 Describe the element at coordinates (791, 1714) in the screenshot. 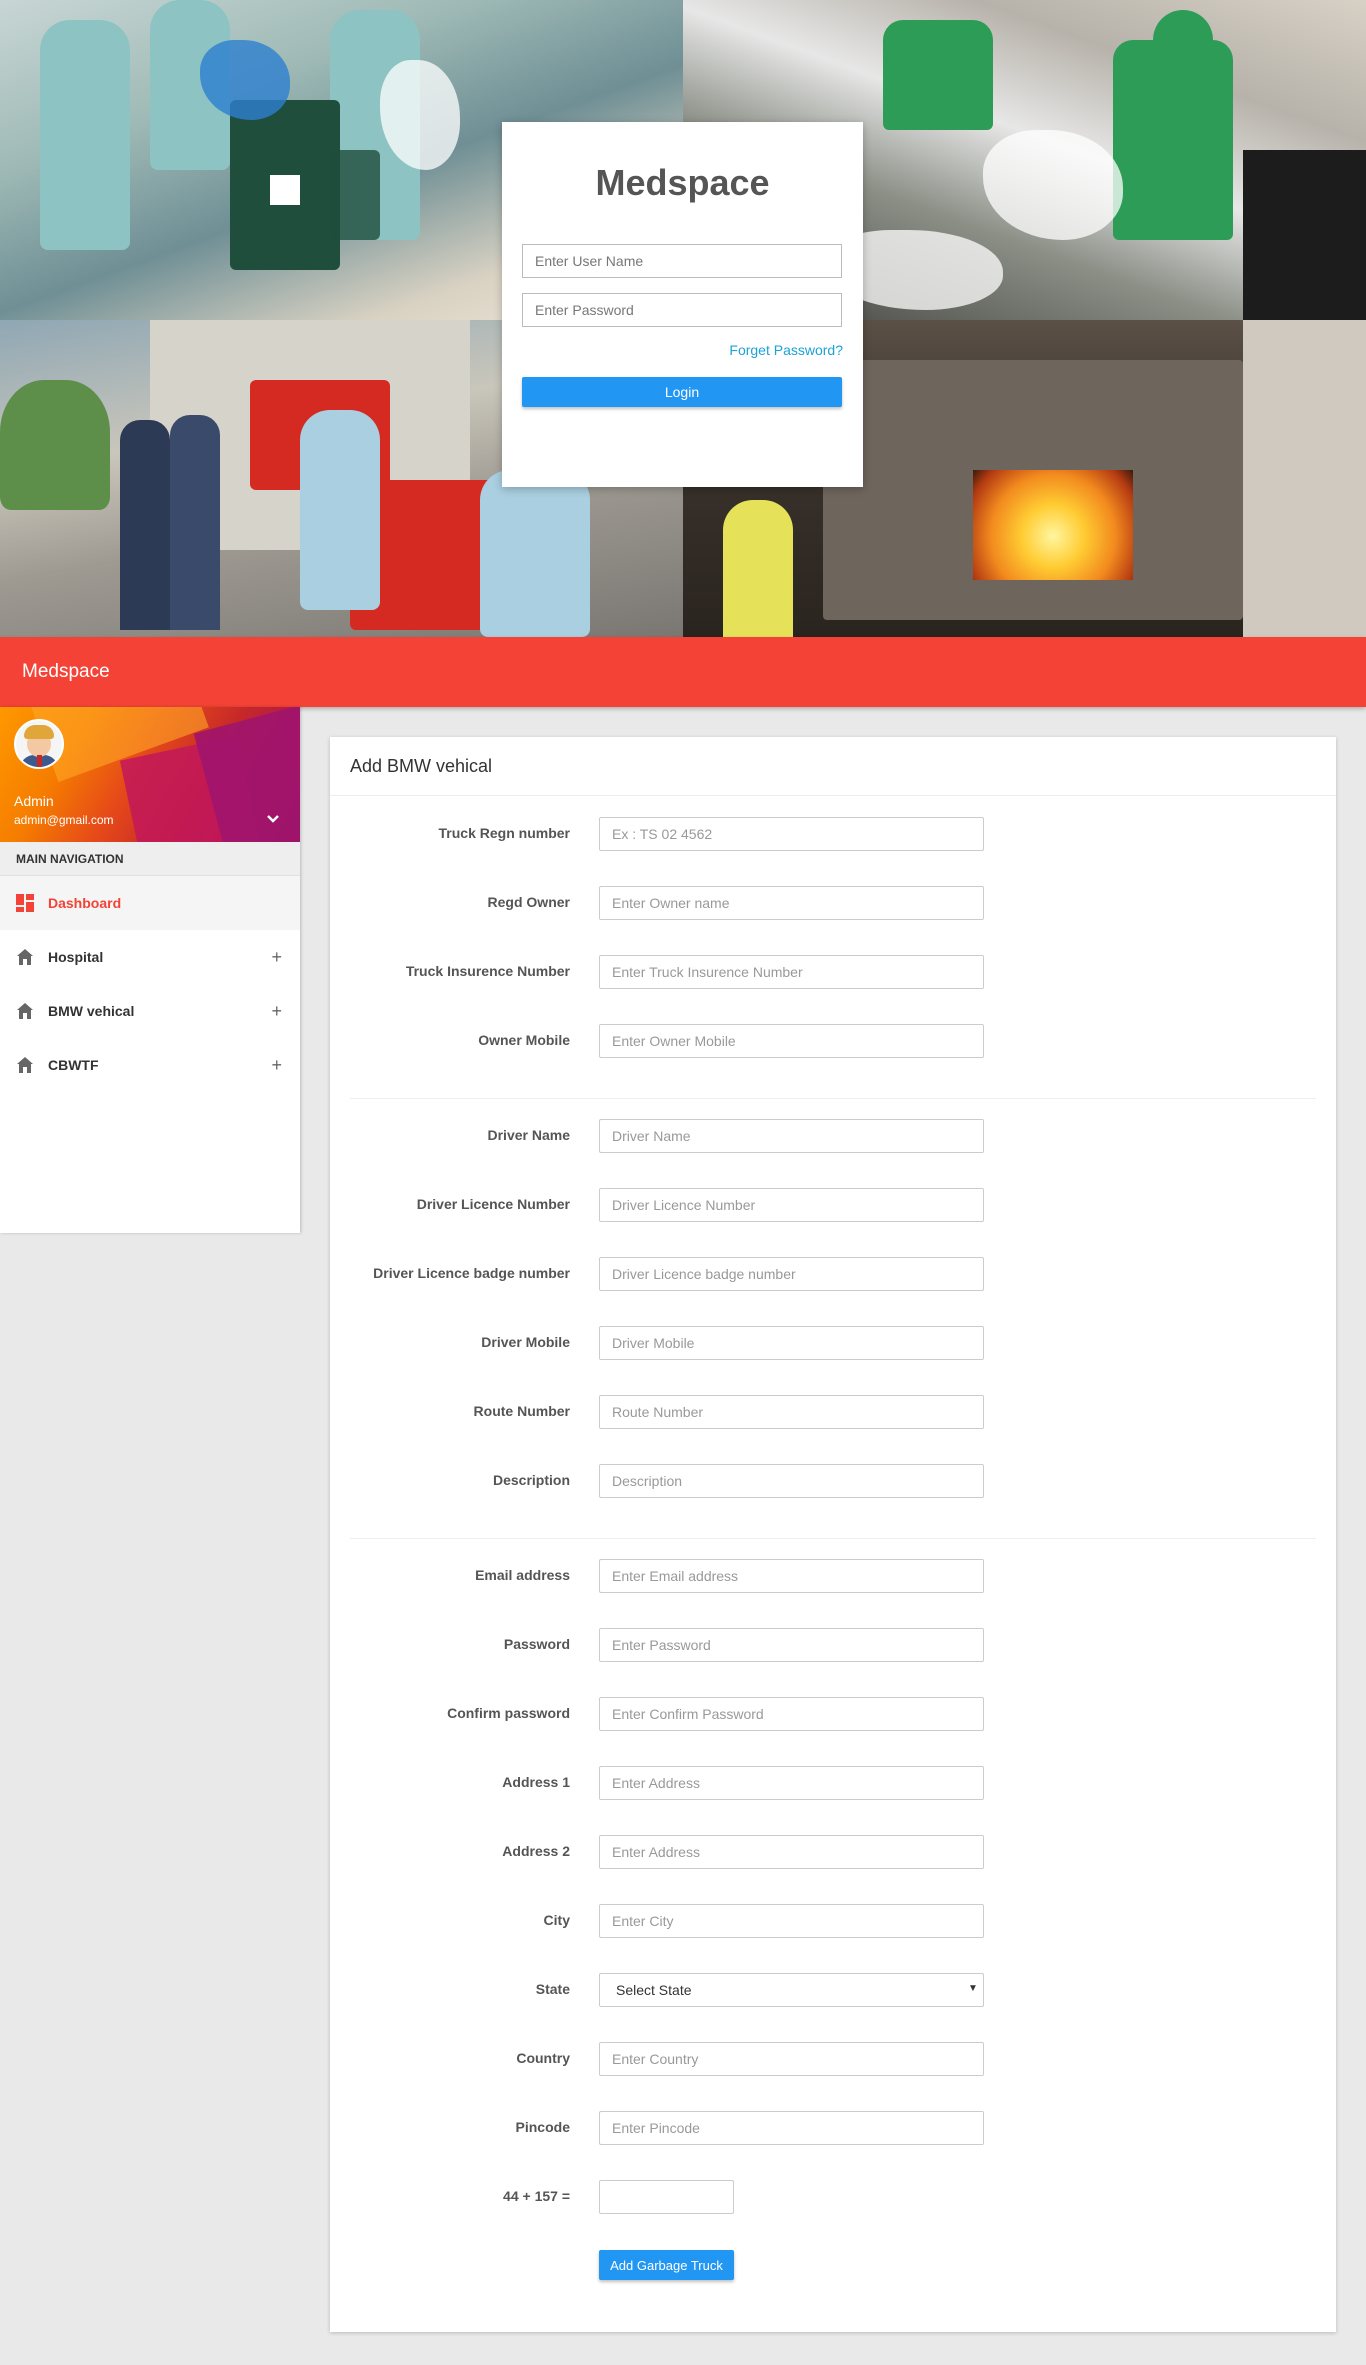

I see `confirm-password-field` at that location.